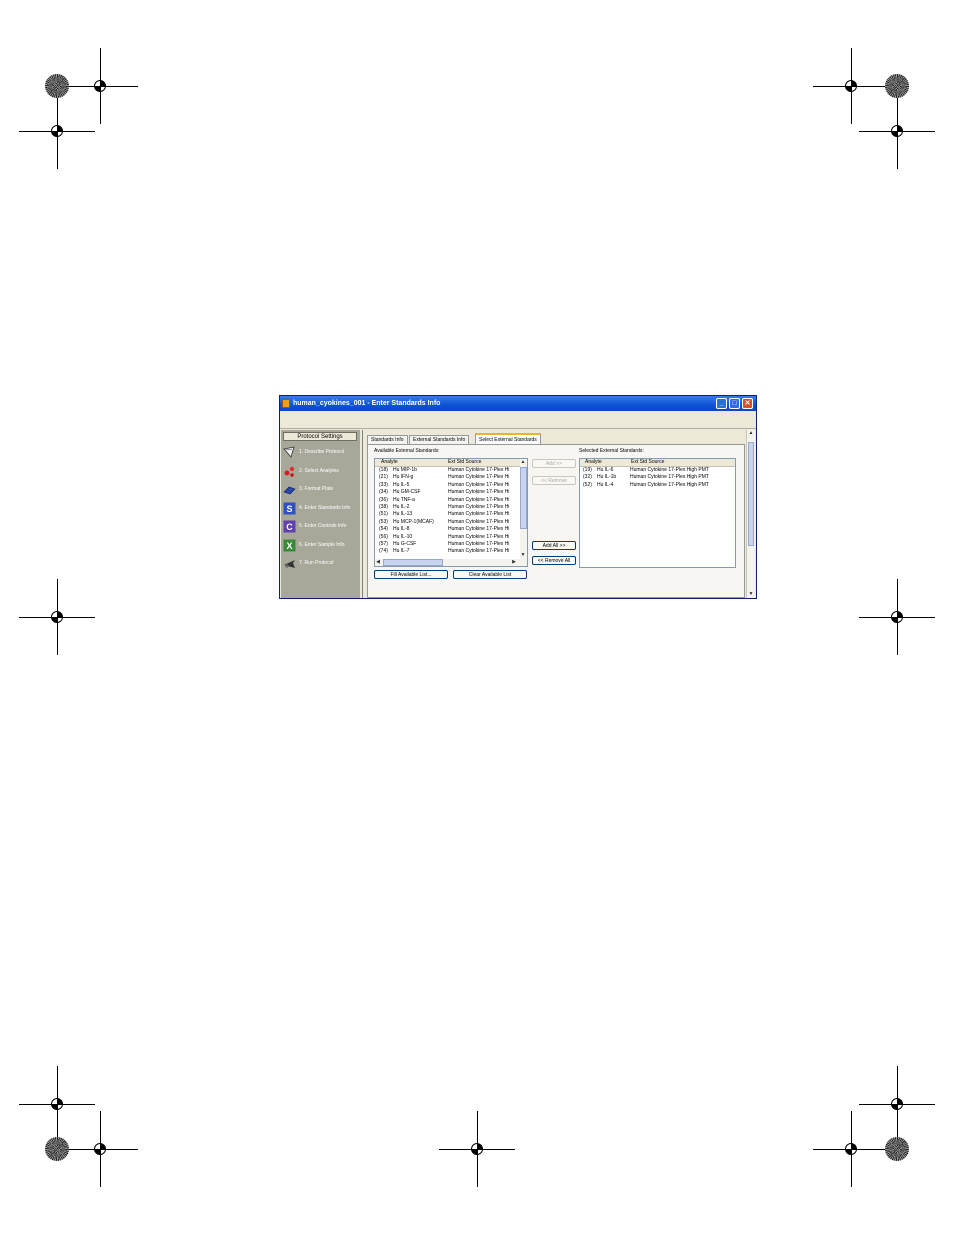 The image size is (954, 1235). I want to click on sidebar-item-label: 7. Run Protocol, so click(316, 563).